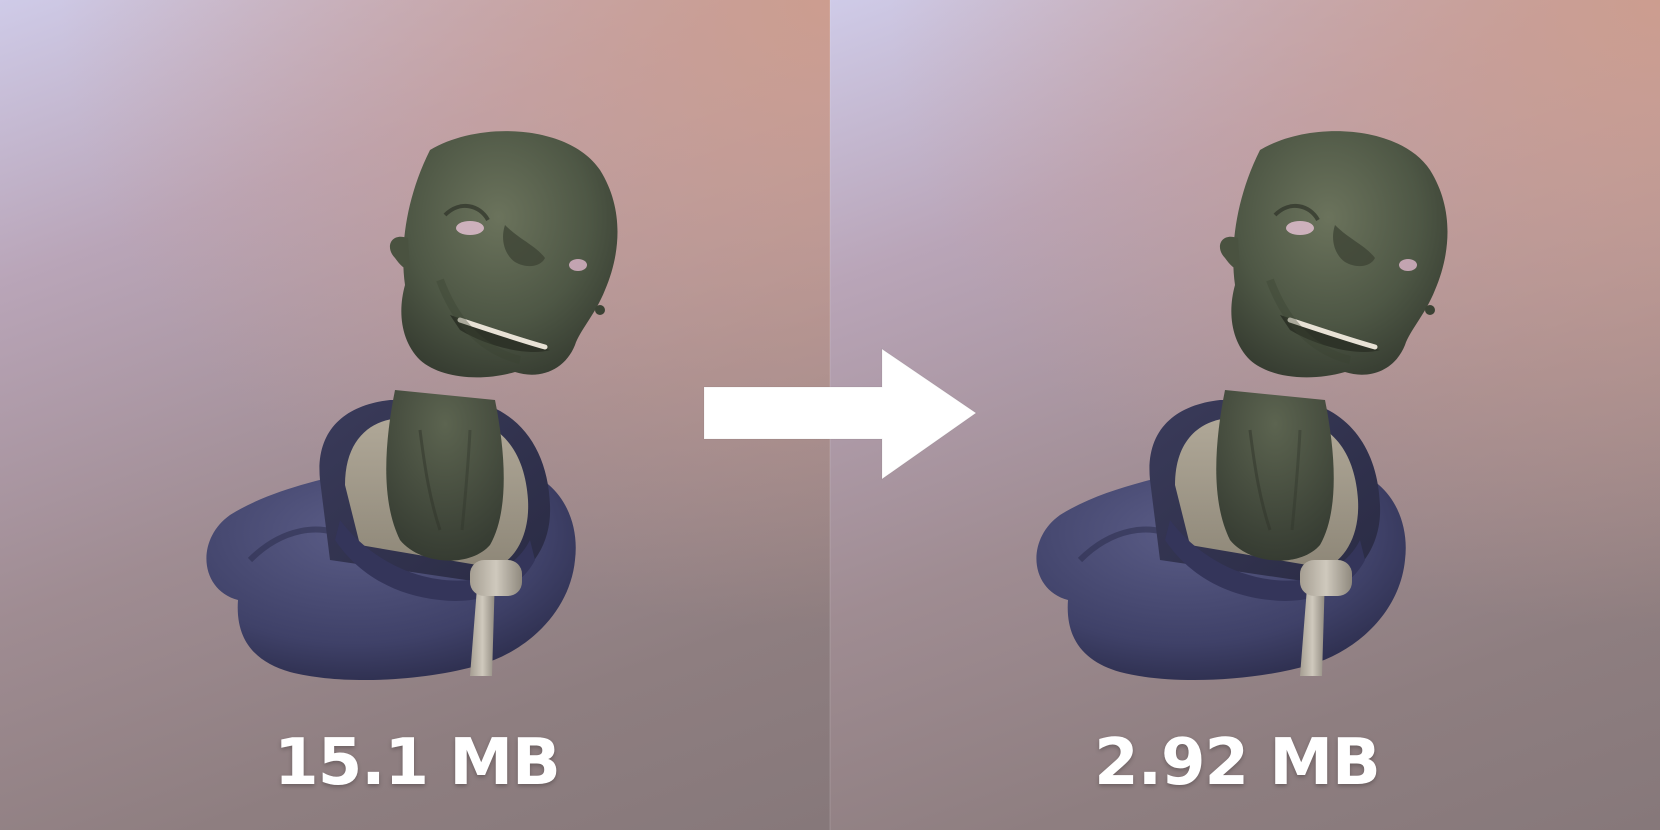 The height and width of the screenshot is (830, 1660). Describe the element at coordinates (1237, 763) in the screenshot. I see `file-size-after: 2.92 MB` at that location.